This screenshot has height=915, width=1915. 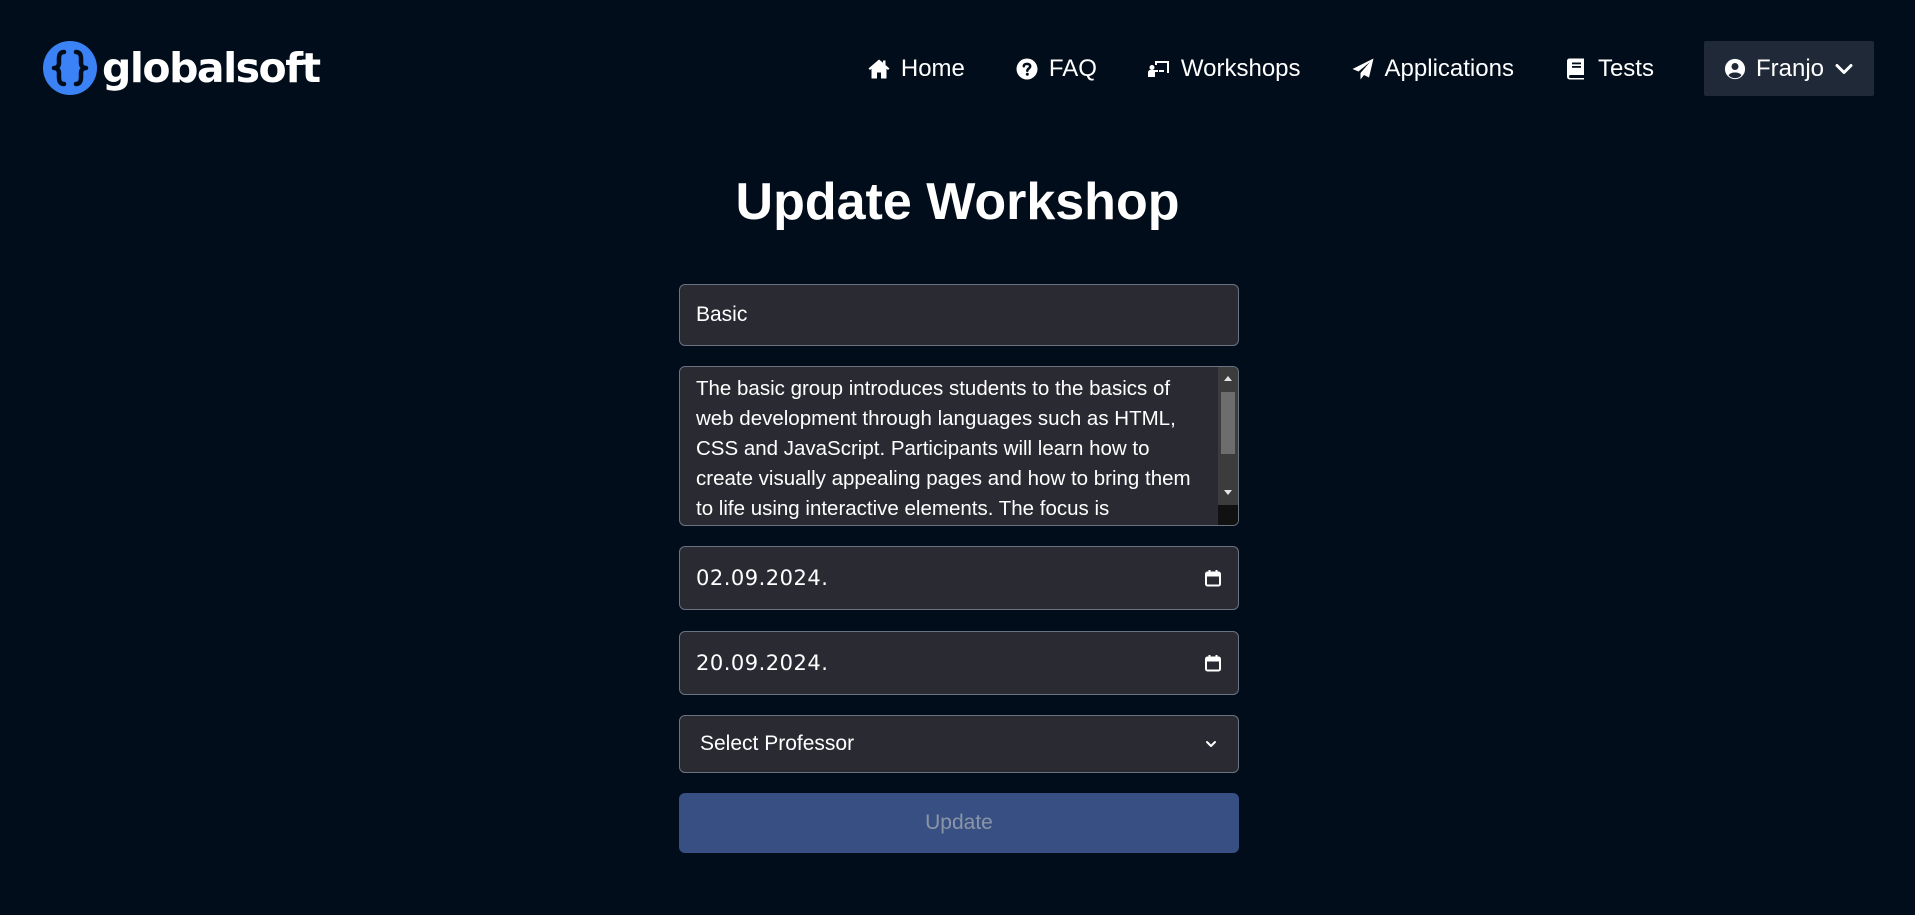 I want to click on nav-item-applications: Applications, so click(x=1432, y=68).